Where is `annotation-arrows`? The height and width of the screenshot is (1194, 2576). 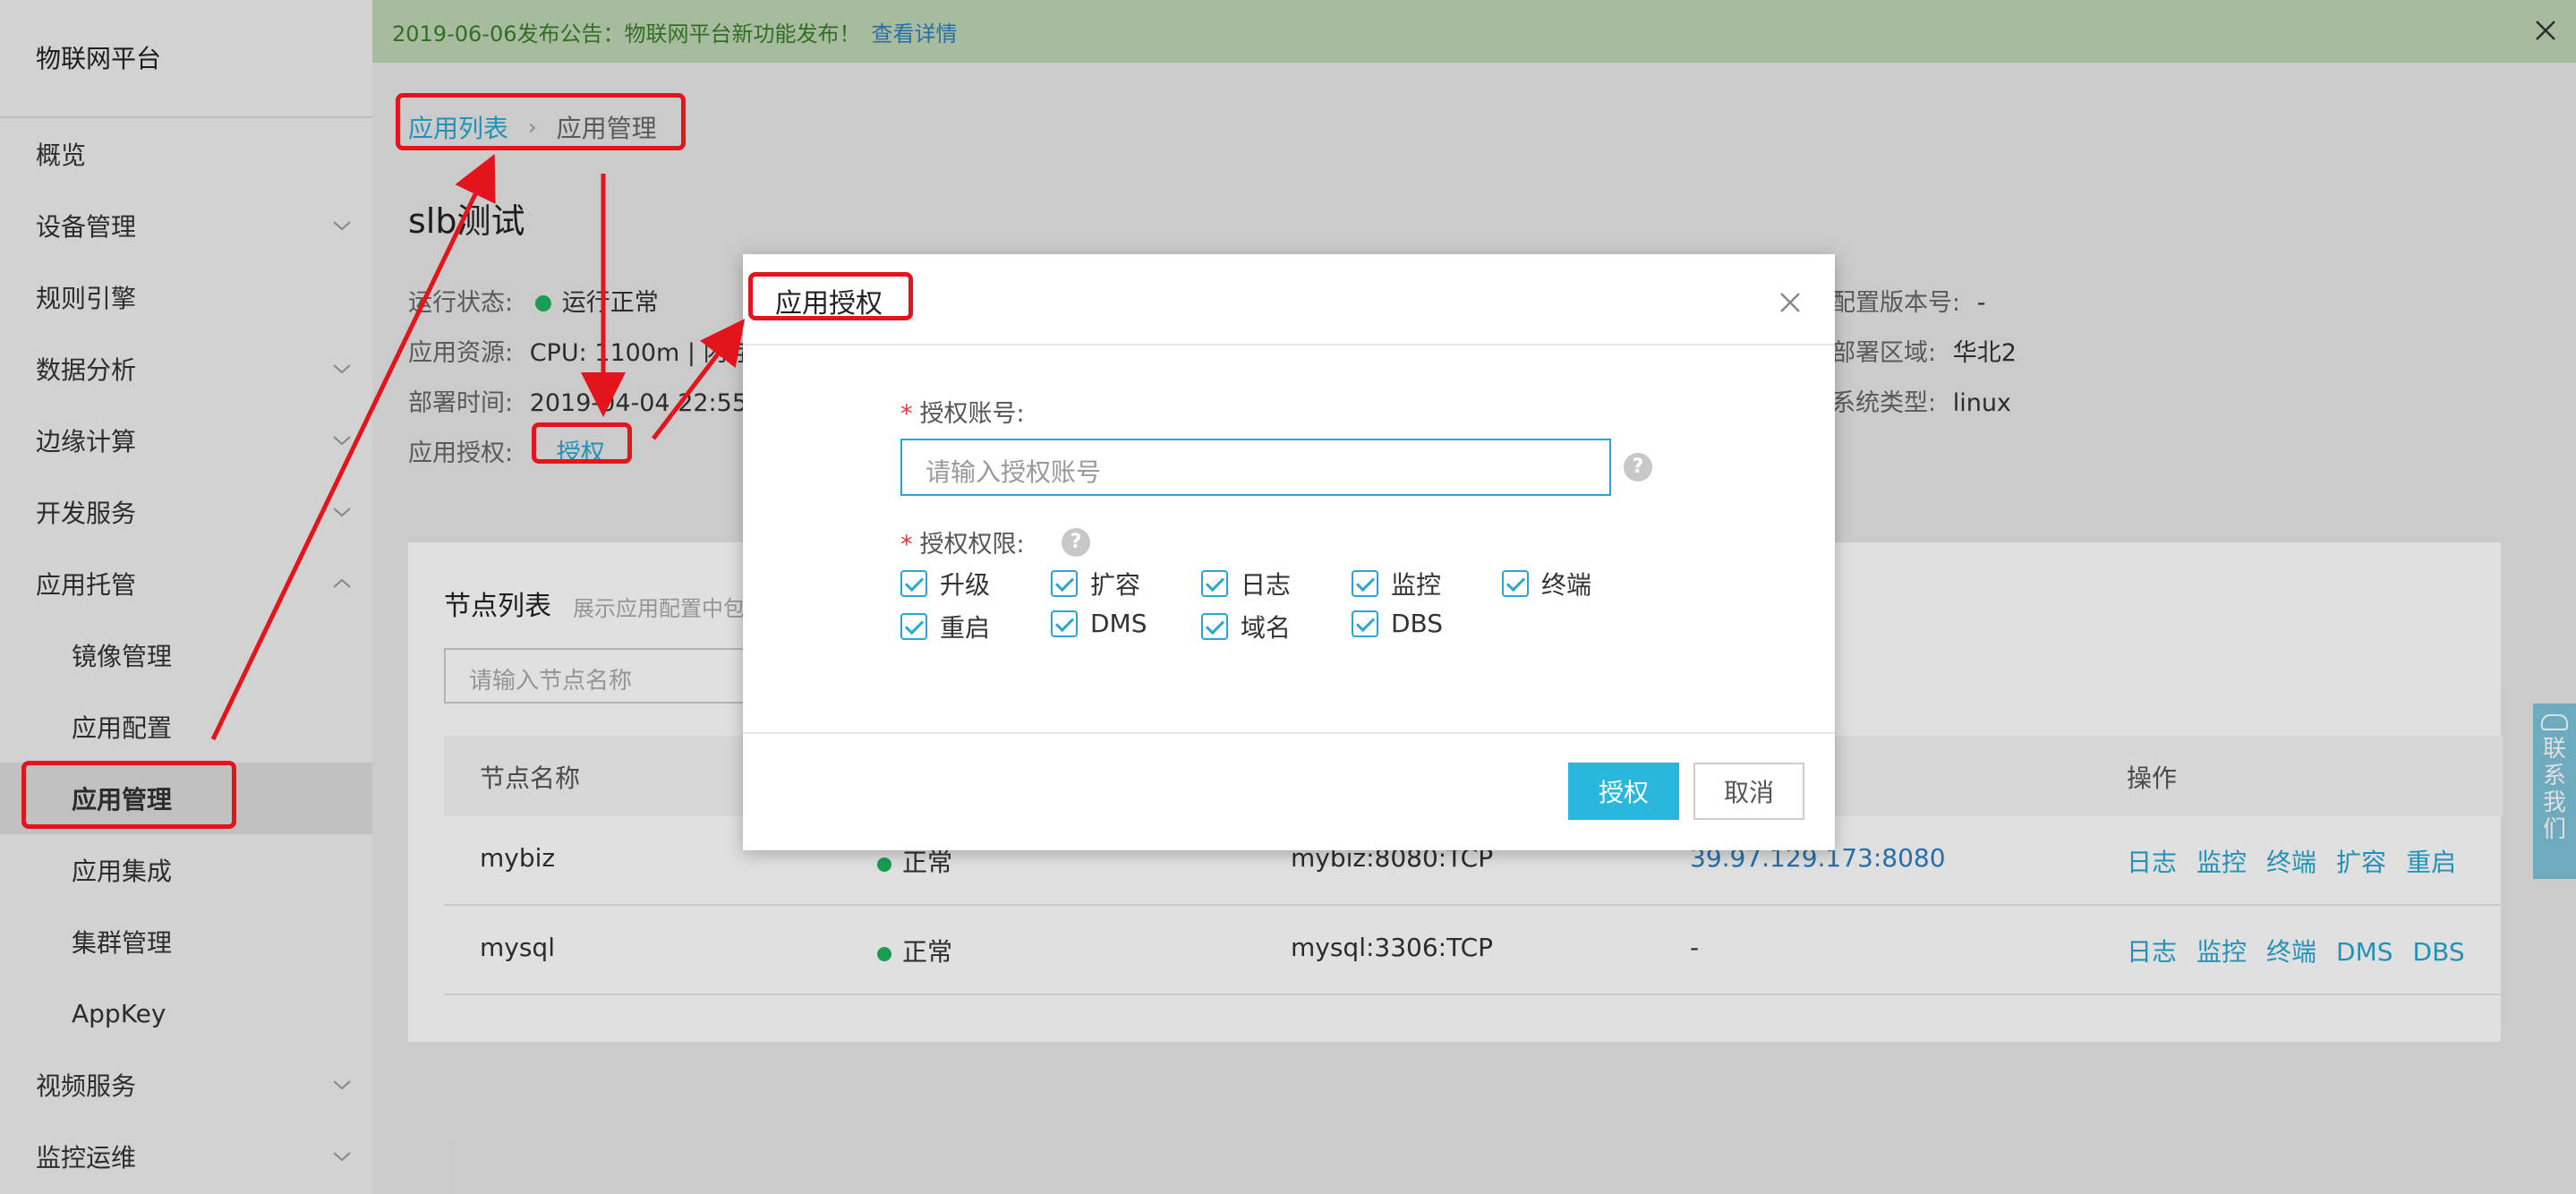 annotation-arrows is located at coordinates (478, 447).